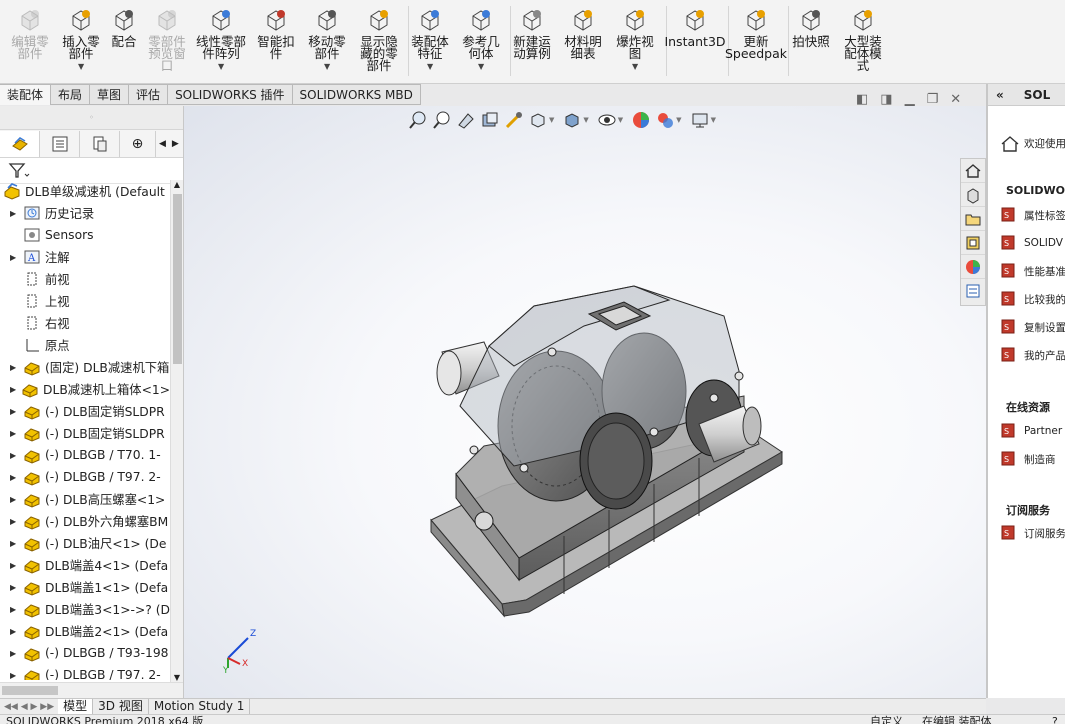 The width and height of the screenshot is (1065, 724). What do you see at coordinates (886, 99) in the screenshot?
I see `tile-right-icon: ◨` at bounding box center [886, 99].